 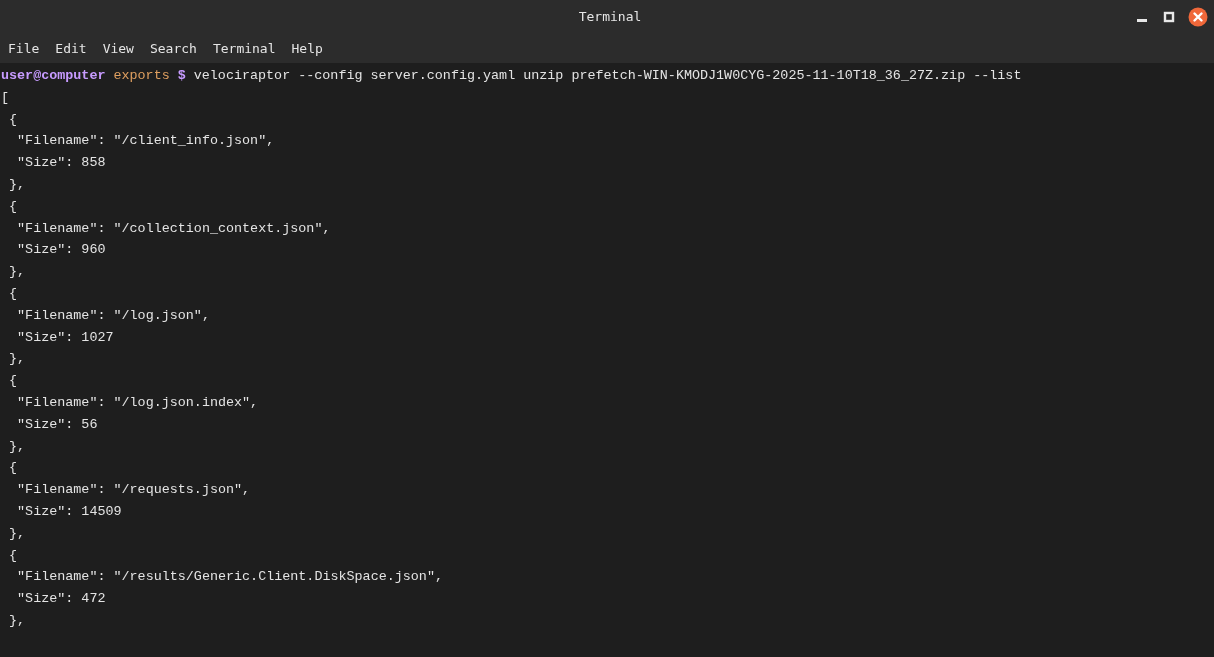 What do you see at coordinates (113, 315) in the screenshot?
I see `output-line: "Filename": "/log.json",` at bounding box center [113, 315].